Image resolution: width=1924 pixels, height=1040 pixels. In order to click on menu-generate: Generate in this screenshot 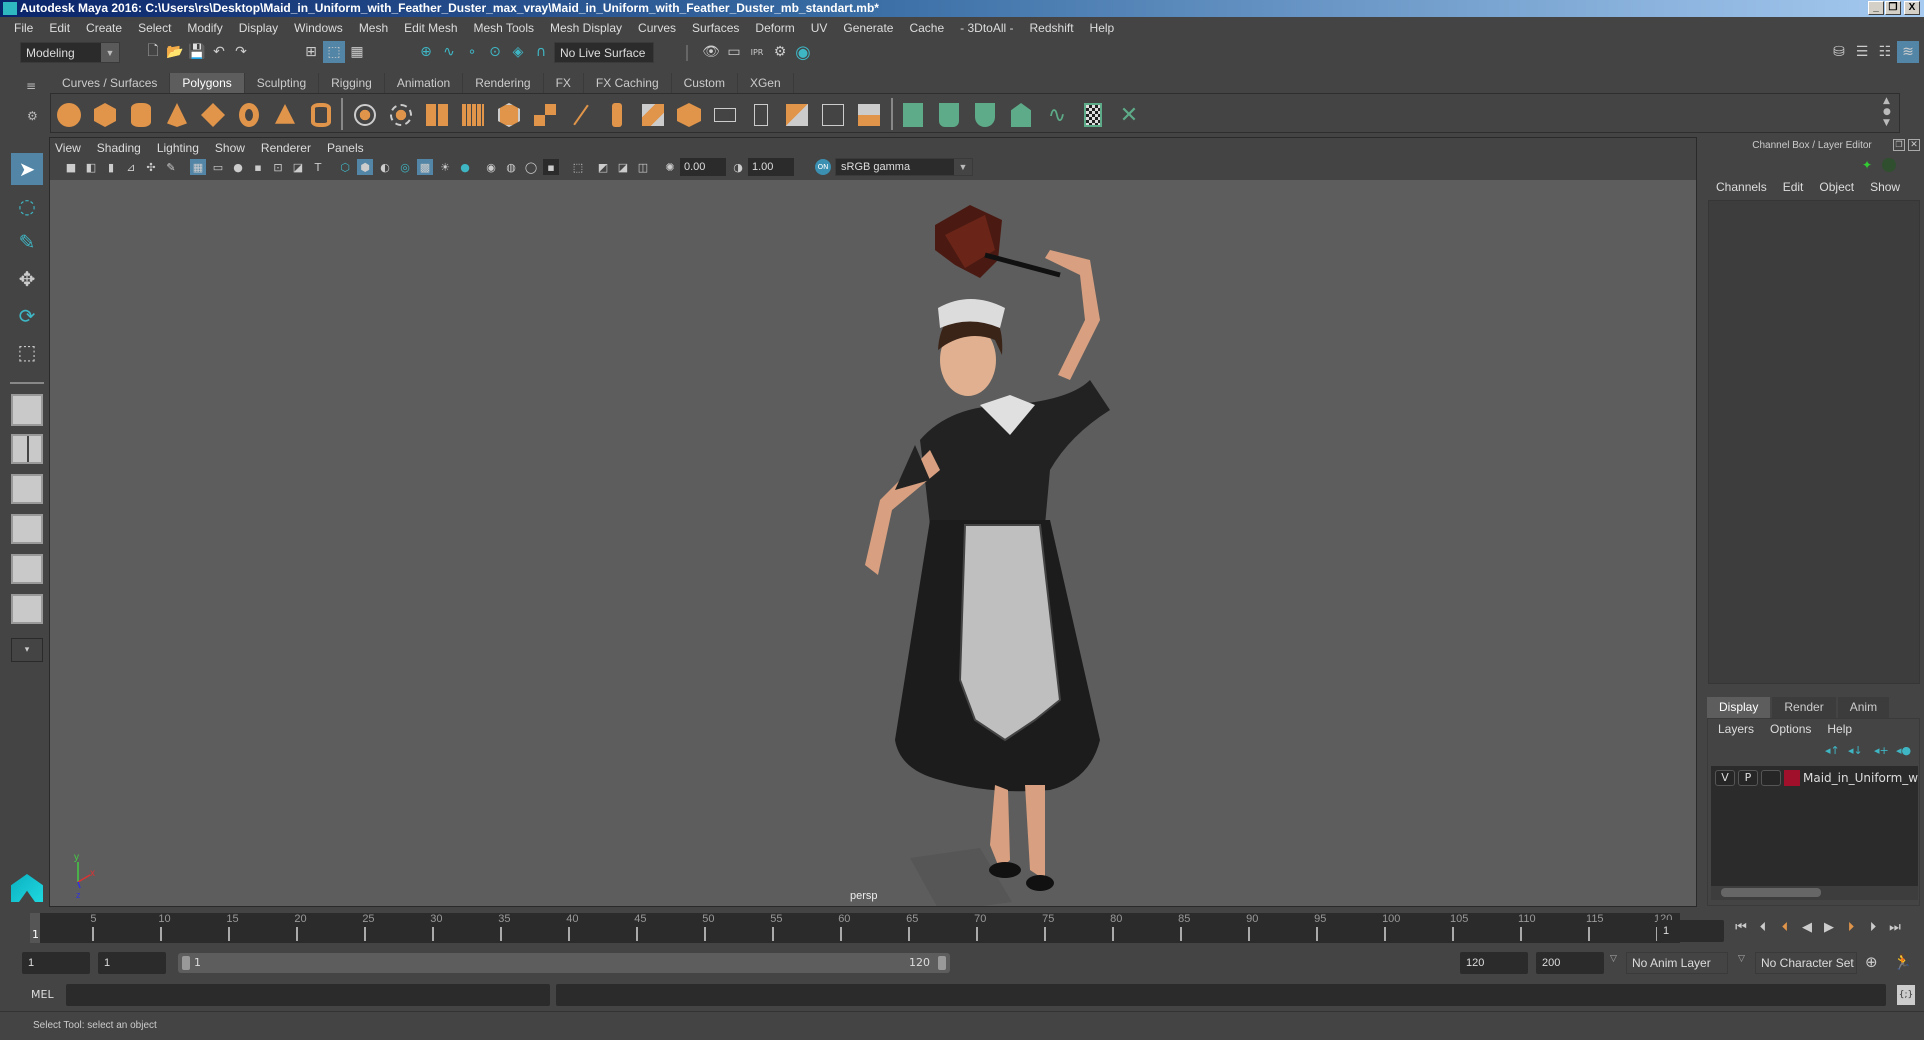, I will do `click(868, 28)`.